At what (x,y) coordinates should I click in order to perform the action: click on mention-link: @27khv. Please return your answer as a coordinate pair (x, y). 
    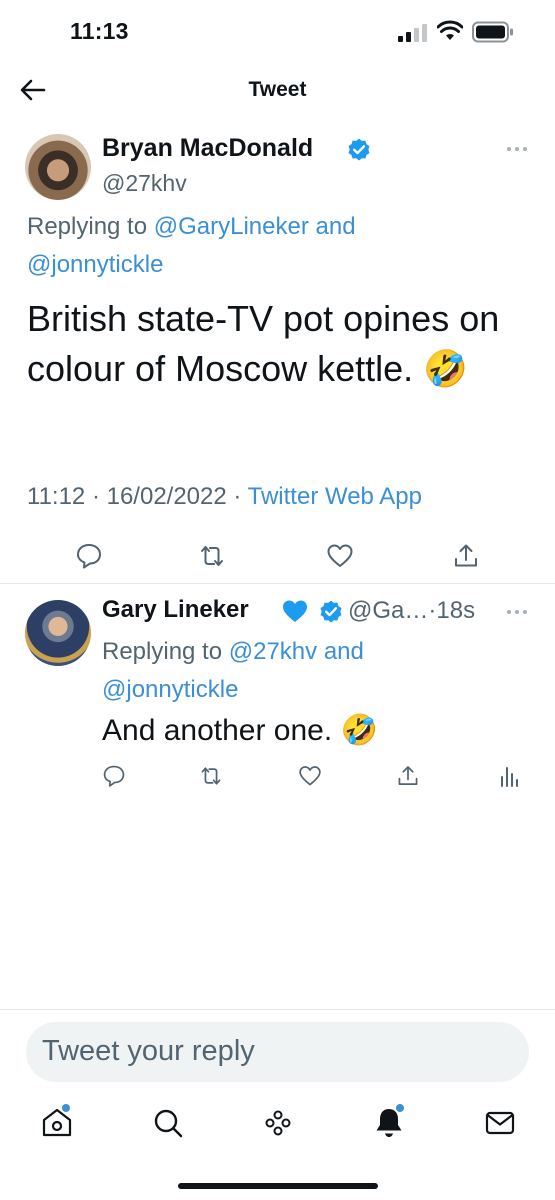
    Looking at the image, I should click on (273, 651).